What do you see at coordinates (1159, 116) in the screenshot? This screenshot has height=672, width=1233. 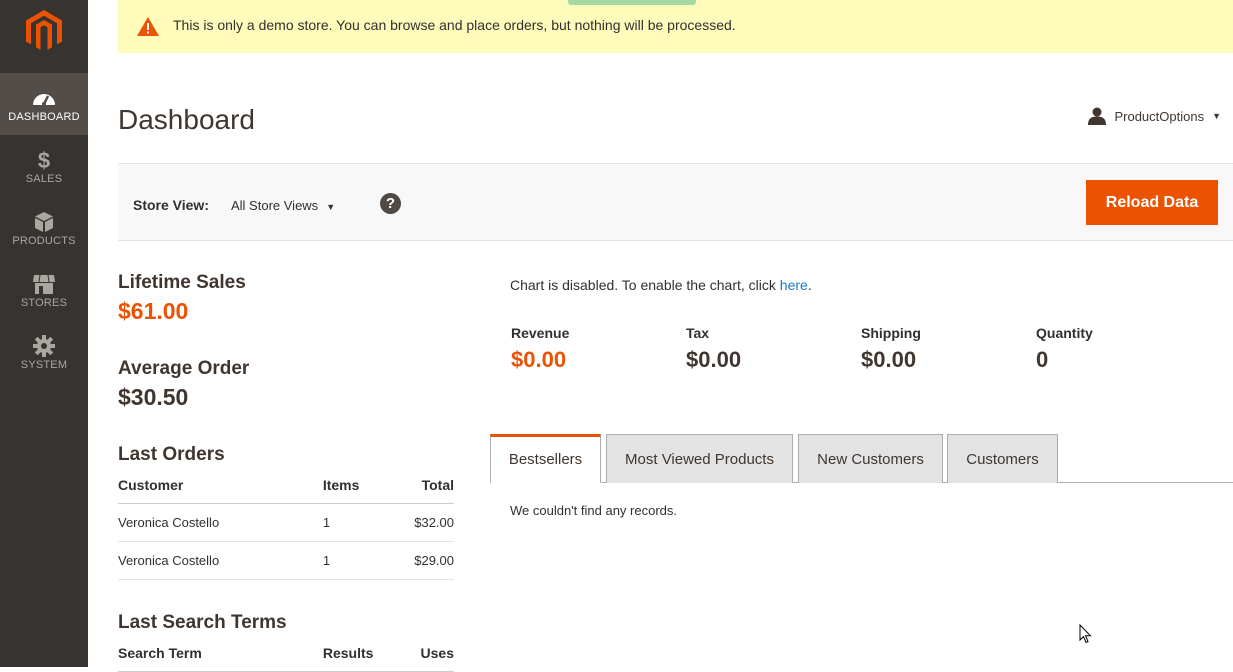 I see `account-name: ProductOptions` at bounding box center [1159, 116].